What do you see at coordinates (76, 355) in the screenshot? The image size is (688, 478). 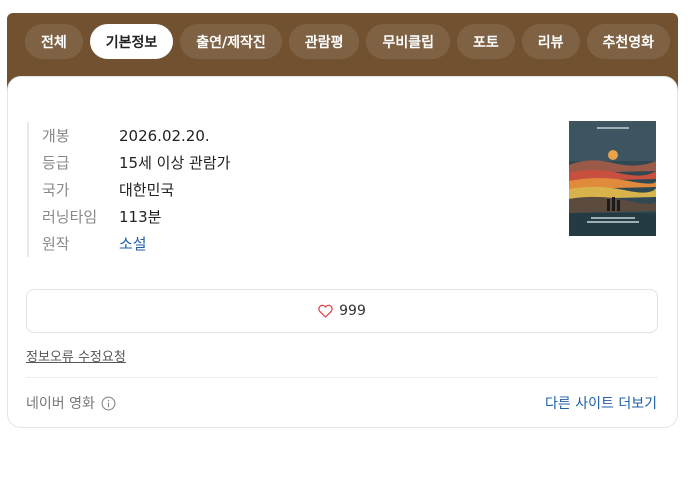 I see `error-report-link: 정보오류 수정요청` at bounding box center [76, 355].